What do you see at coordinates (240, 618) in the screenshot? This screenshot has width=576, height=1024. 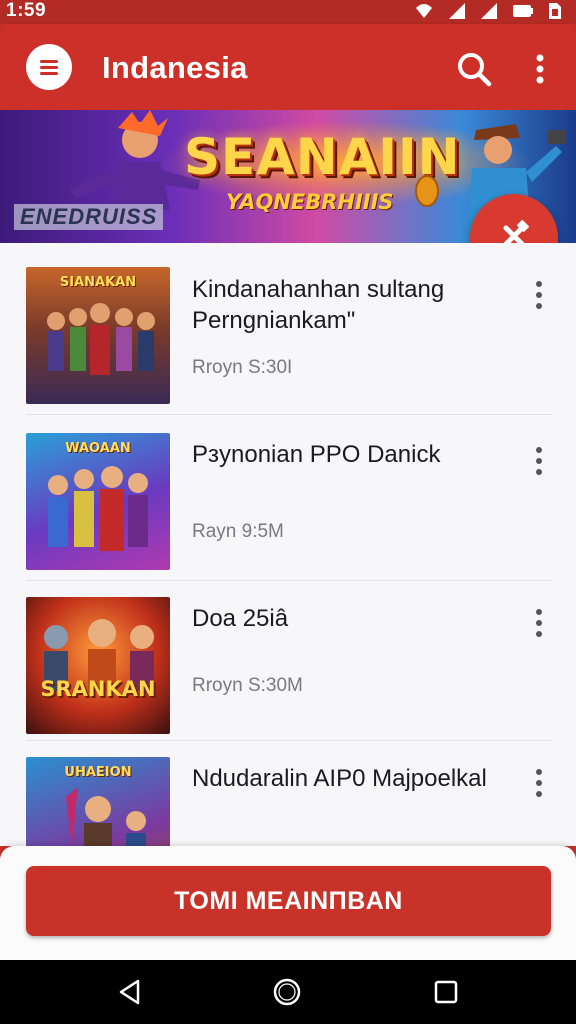 I see `item-title: Doa 25iâ` at bounding box center [240, 618].